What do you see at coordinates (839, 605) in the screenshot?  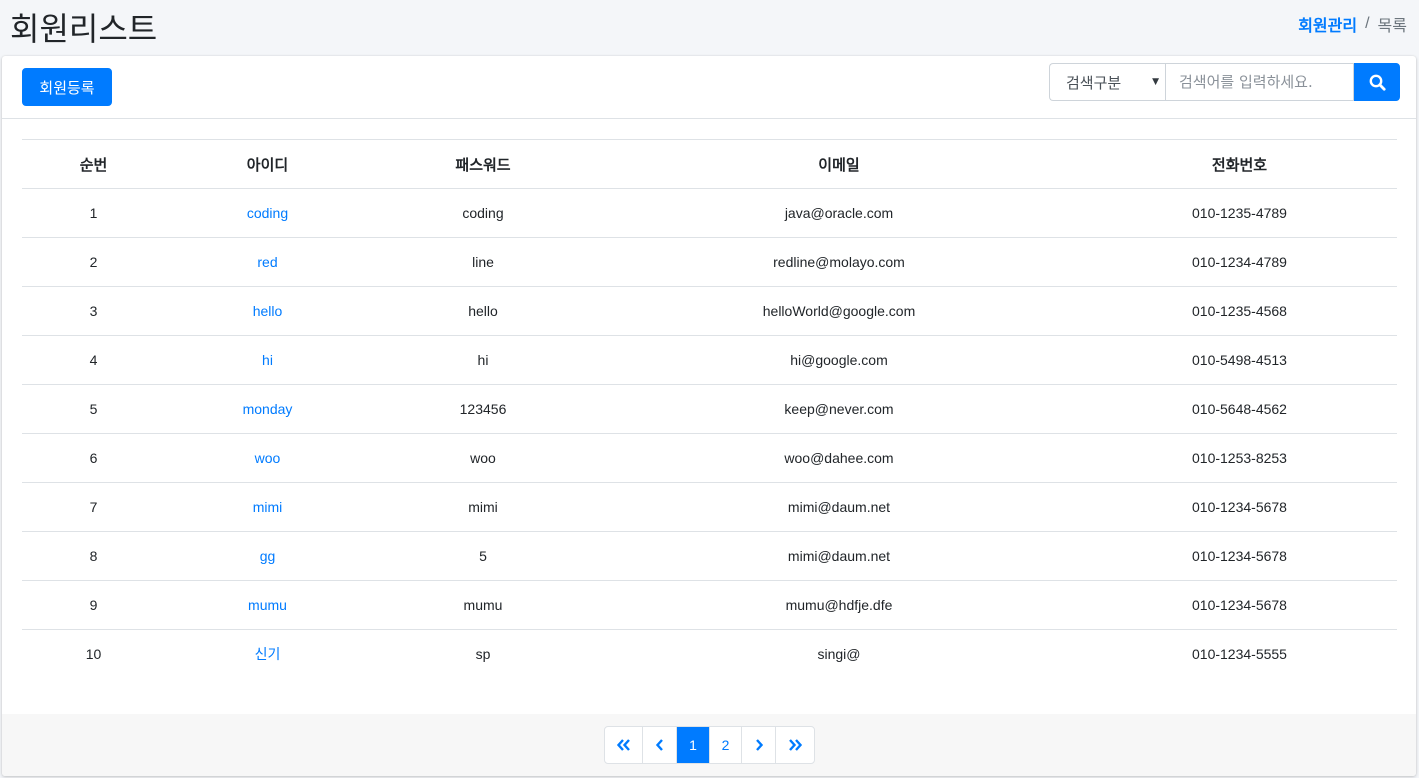 I see `email-cell: mumu@hdfje.dfe` at bounding box center [839, 605].